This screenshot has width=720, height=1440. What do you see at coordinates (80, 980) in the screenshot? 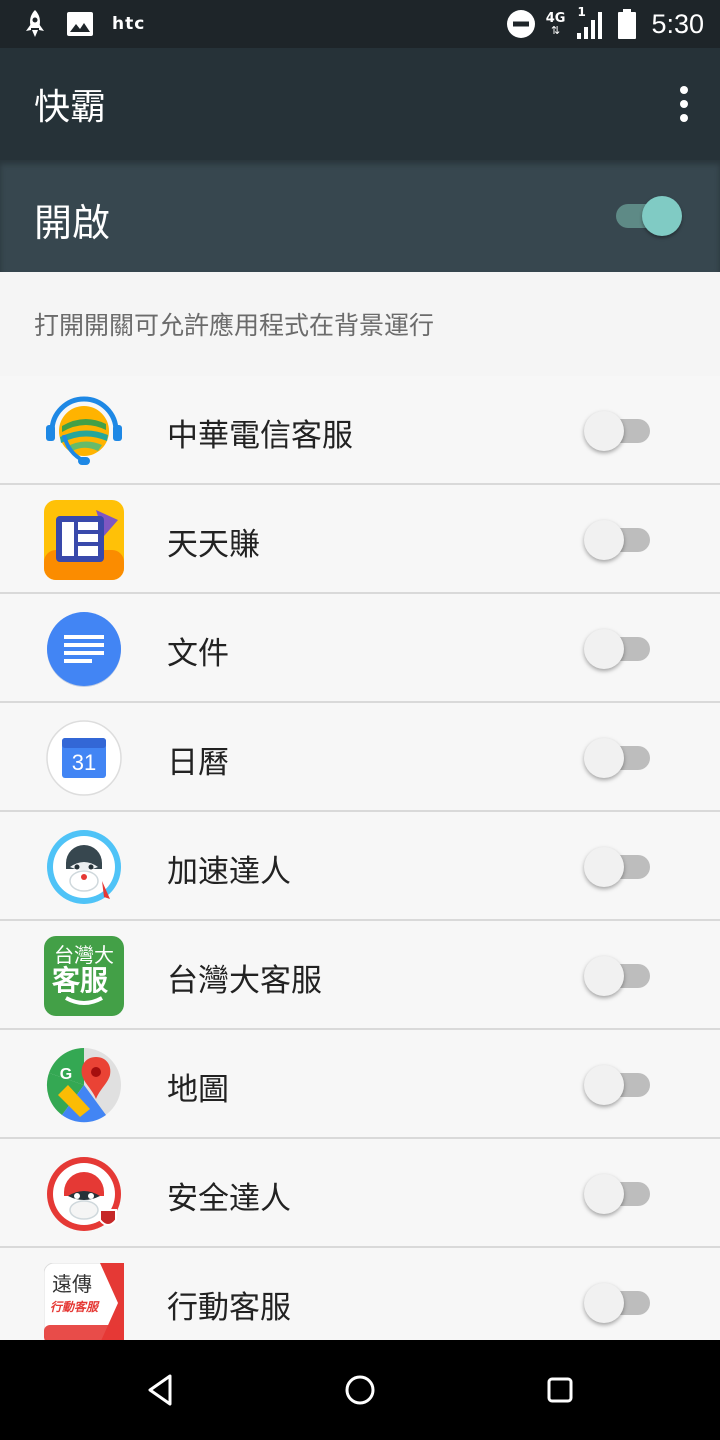
I see `badge-text-bottom: 客服` at bounding box center [80, 980].